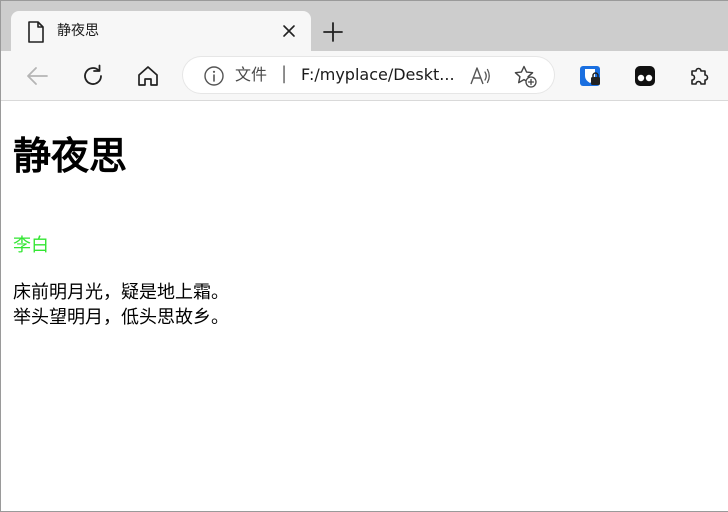  Describe the element at coordinates (480, 76) in the screenshot. I see `read-aloud-icon` at that location.